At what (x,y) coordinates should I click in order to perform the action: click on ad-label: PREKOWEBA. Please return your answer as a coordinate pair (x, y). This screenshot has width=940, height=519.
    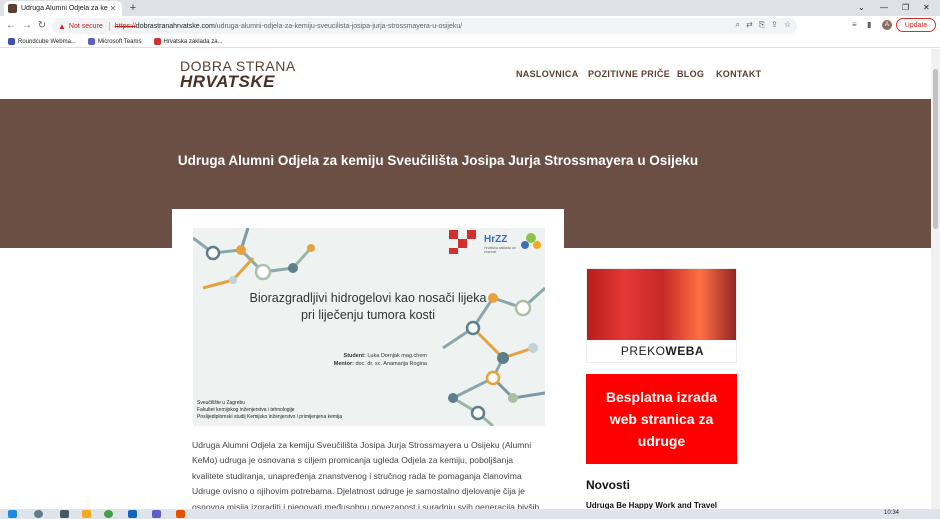
    Looking at the image, I should click on (661, 351).